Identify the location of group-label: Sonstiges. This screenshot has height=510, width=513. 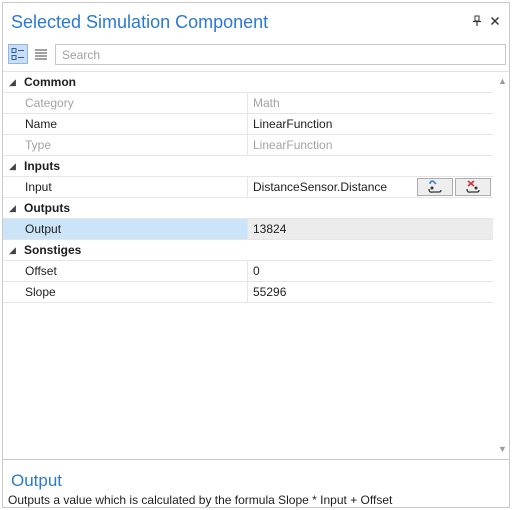
(53, 250).